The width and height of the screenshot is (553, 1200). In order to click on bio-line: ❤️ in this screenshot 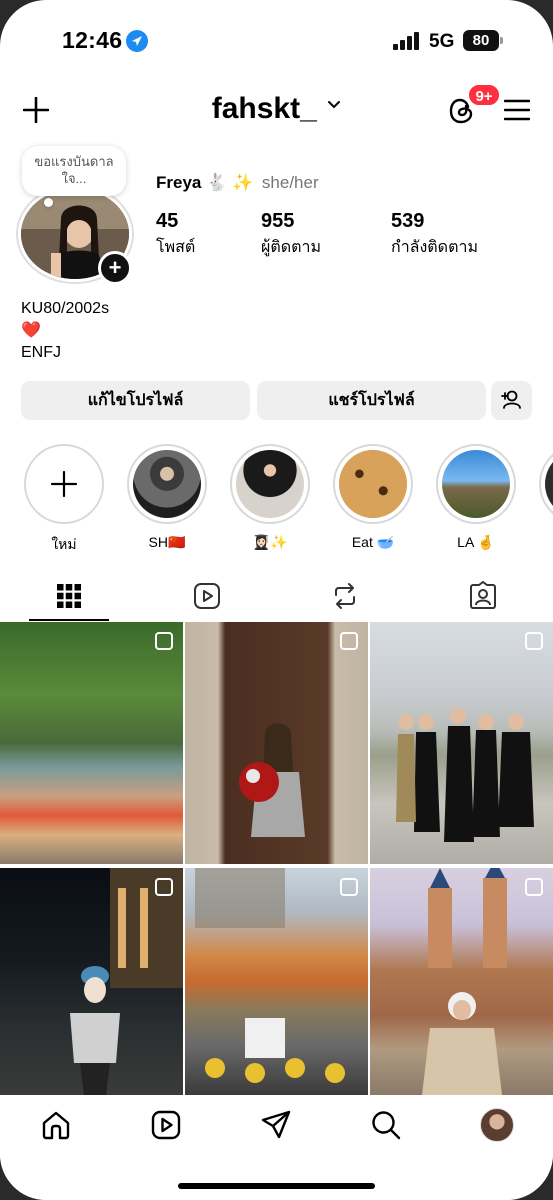, I will do `click(31, 330)`.